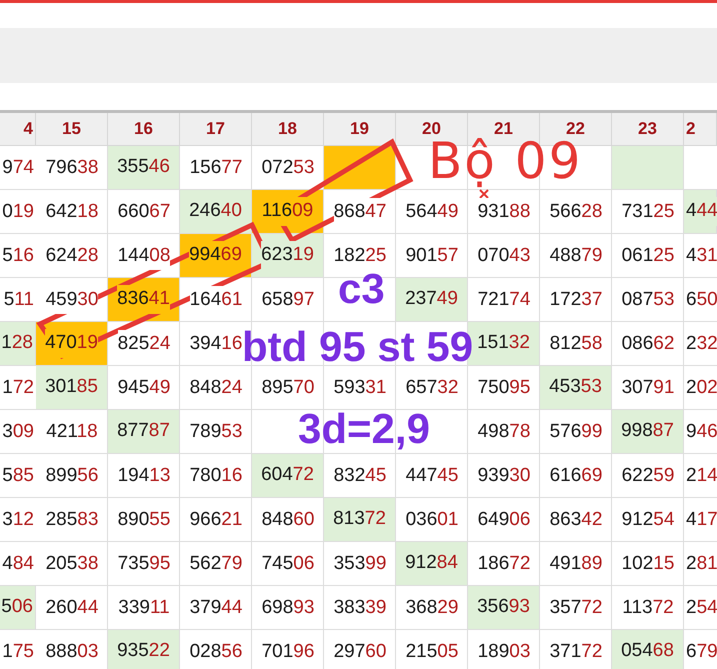 The height and width of the screenshot is (669, 717). What do you see at coordinates (216, 168) in the screenshot?
I see `table-cell: 15677` at bounding box center [216, 168].